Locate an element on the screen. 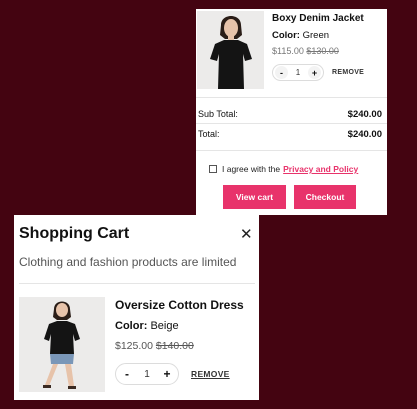  total-label: Total: is located at coordinates (209, 134).